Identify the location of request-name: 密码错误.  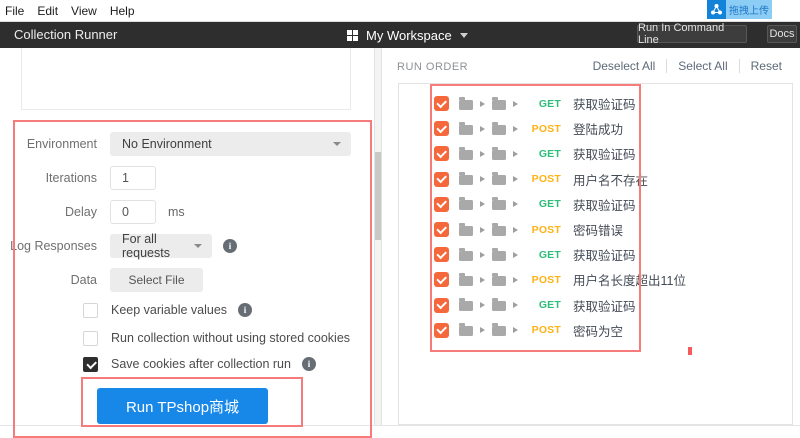
(598, 231).